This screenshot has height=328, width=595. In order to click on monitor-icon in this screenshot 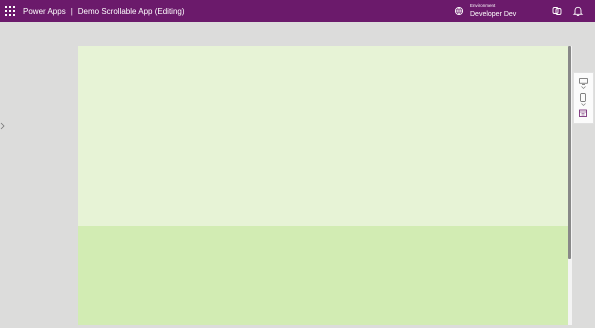, I will do `click(583, 81)`.